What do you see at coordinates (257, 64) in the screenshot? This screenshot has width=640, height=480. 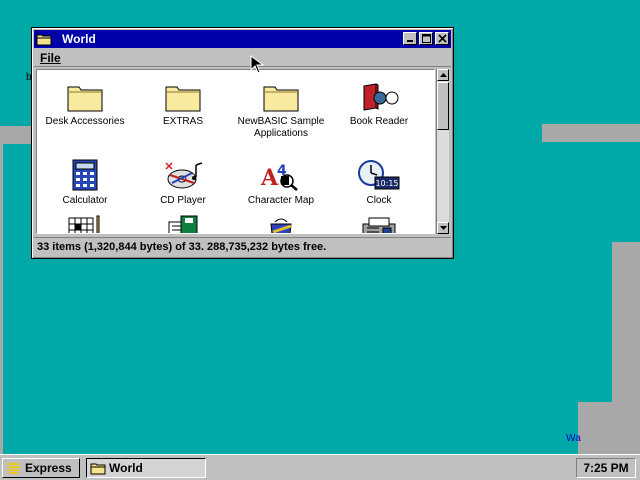 I see `mouse-pointer-icon` at bounding box center [257, 64].